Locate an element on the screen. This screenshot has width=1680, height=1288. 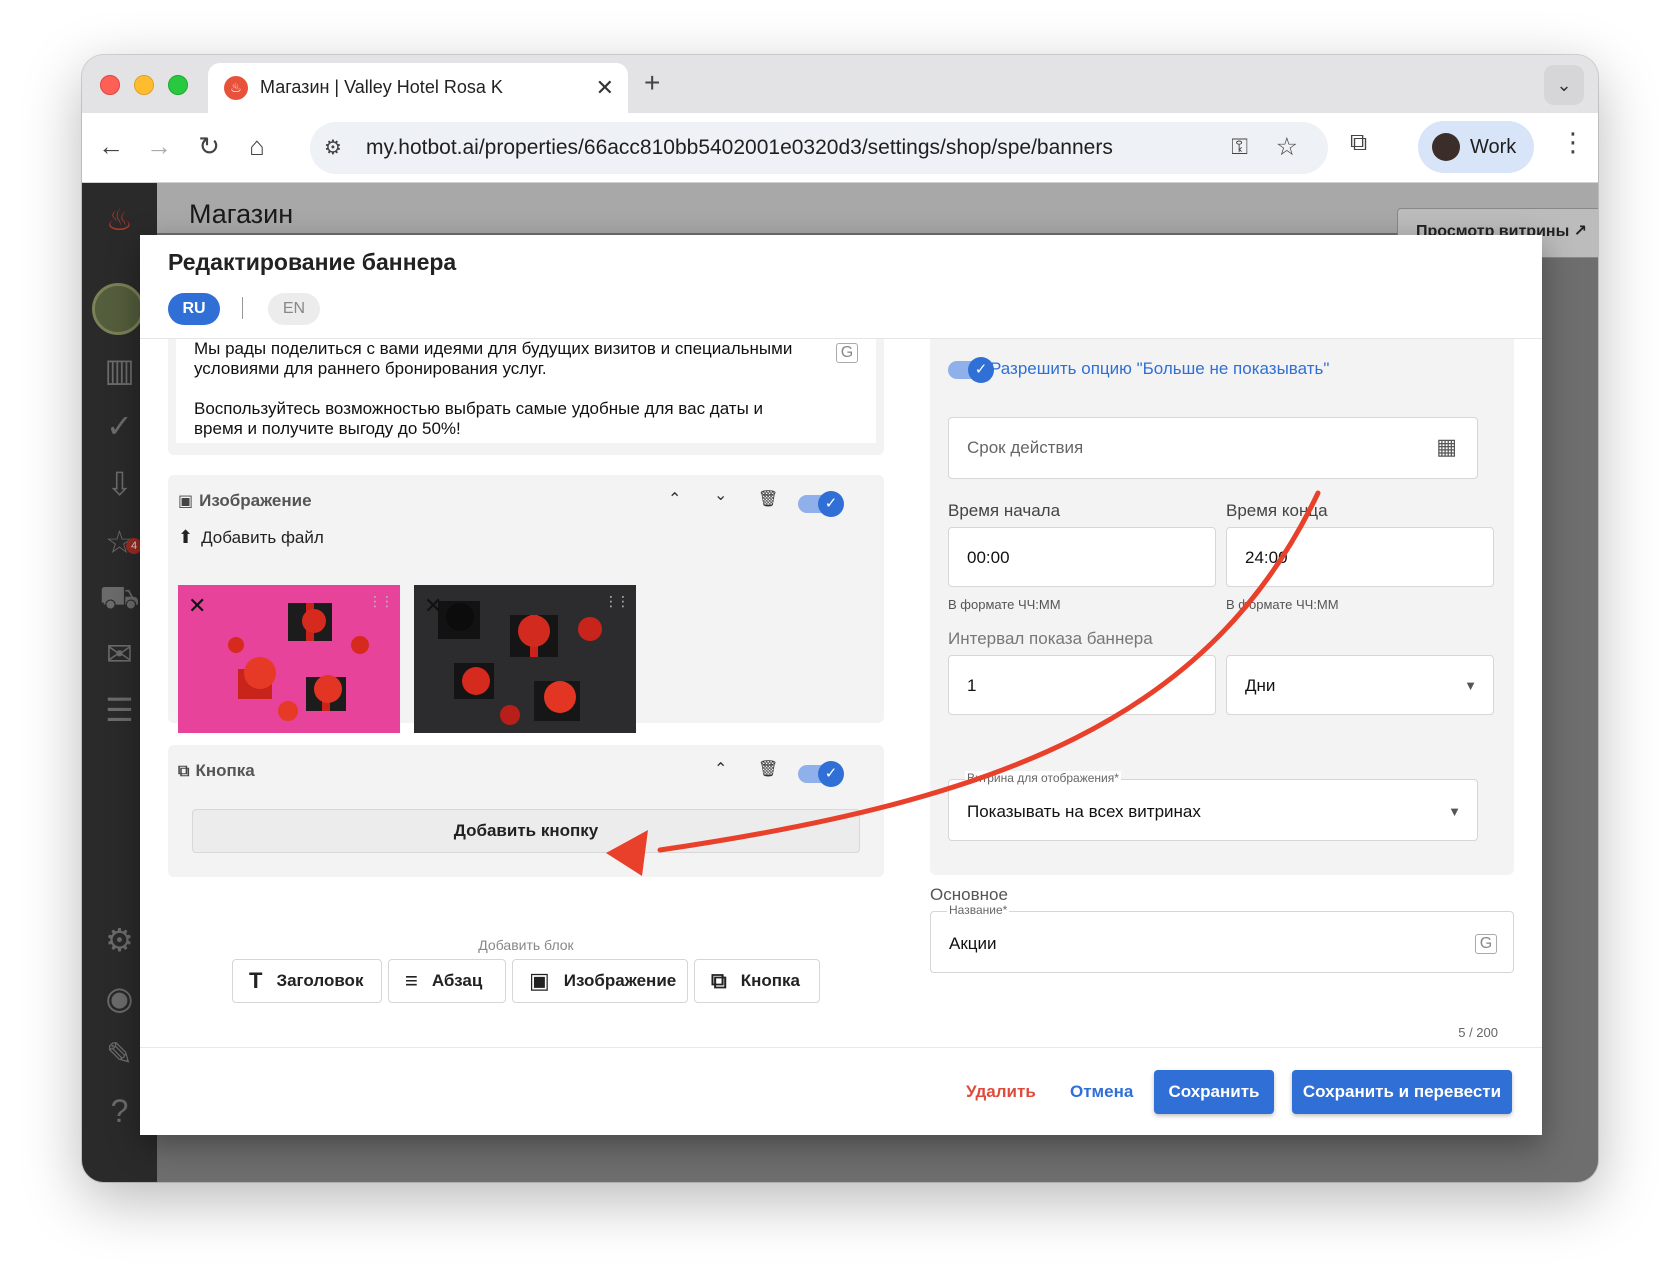
extensions-icon: ⧉ is located at coordinates (1358, 143).